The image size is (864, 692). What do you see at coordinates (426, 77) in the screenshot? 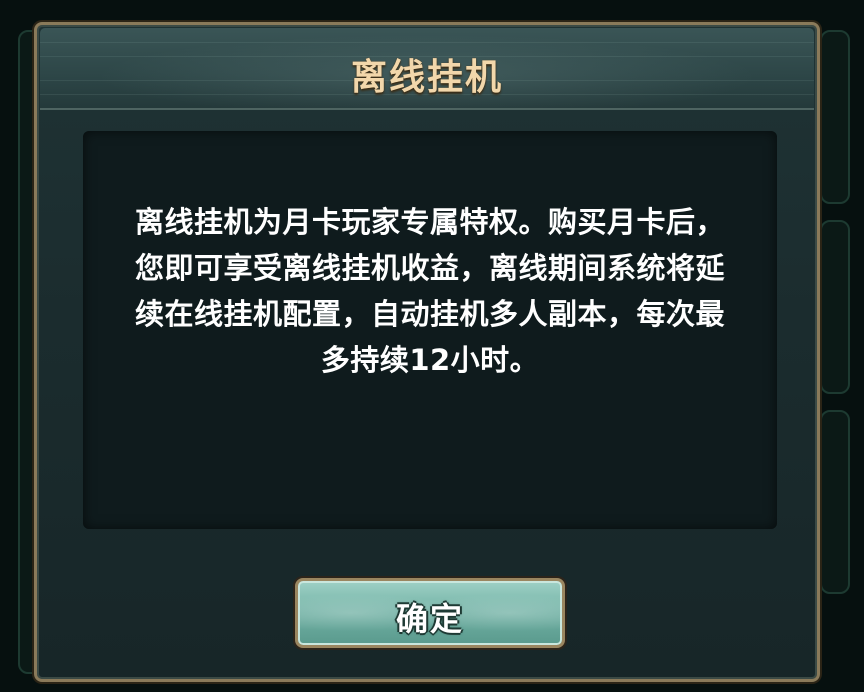
I see `dialog-title: 离线挂机` at bounding box center [426, 77].